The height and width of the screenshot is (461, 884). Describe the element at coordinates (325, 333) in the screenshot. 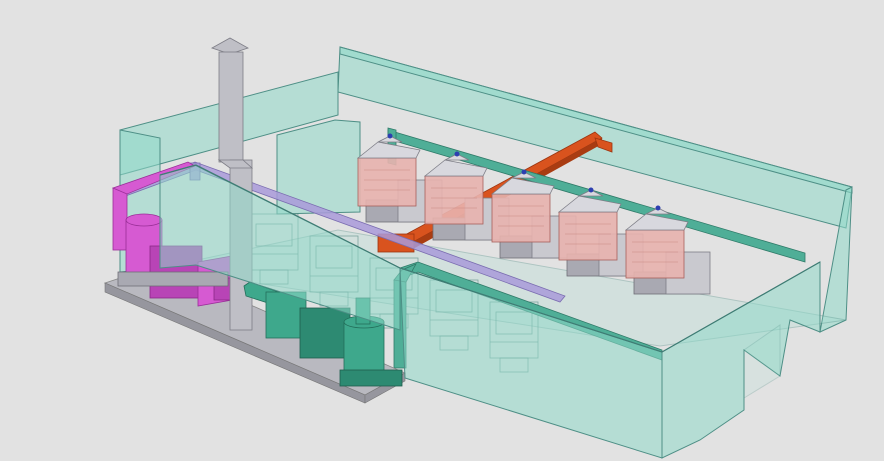

I see `teal-filter-box` at that location.